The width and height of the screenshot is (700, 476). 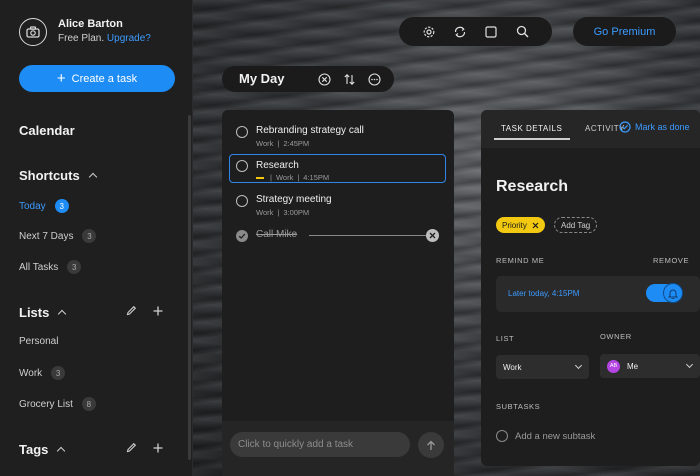 I want to click on shortcuts-title: Shortcuts, so click(x=49, y=175).